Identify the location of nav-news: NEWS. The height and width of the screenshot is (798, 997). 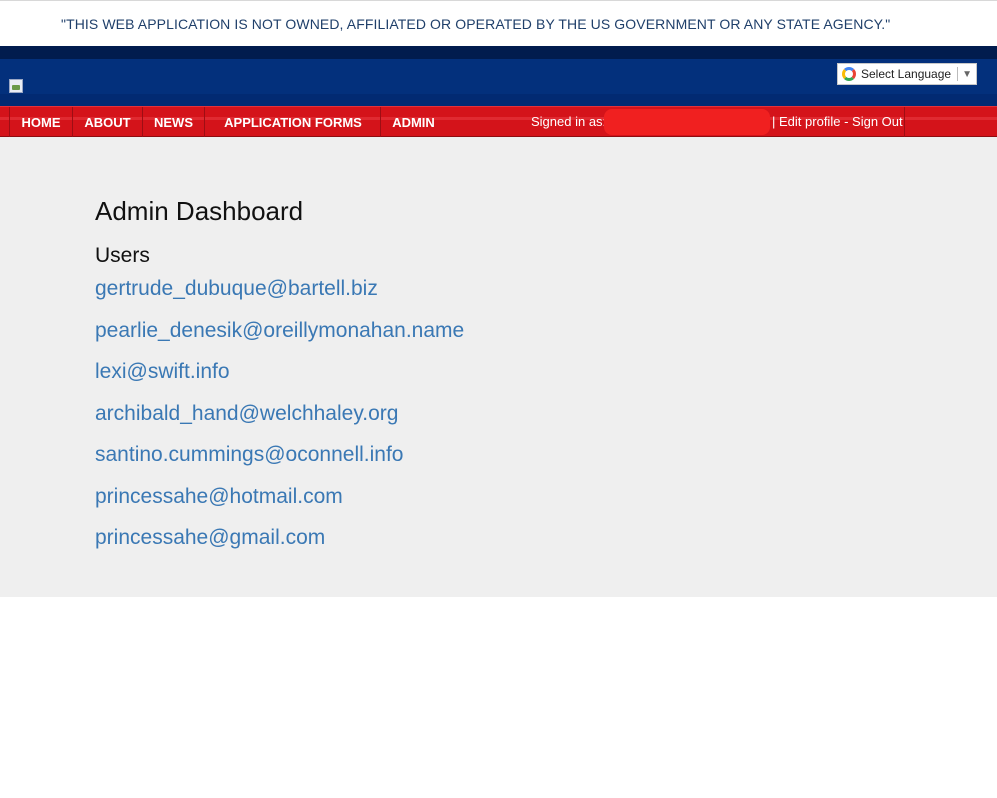
(173, 122).